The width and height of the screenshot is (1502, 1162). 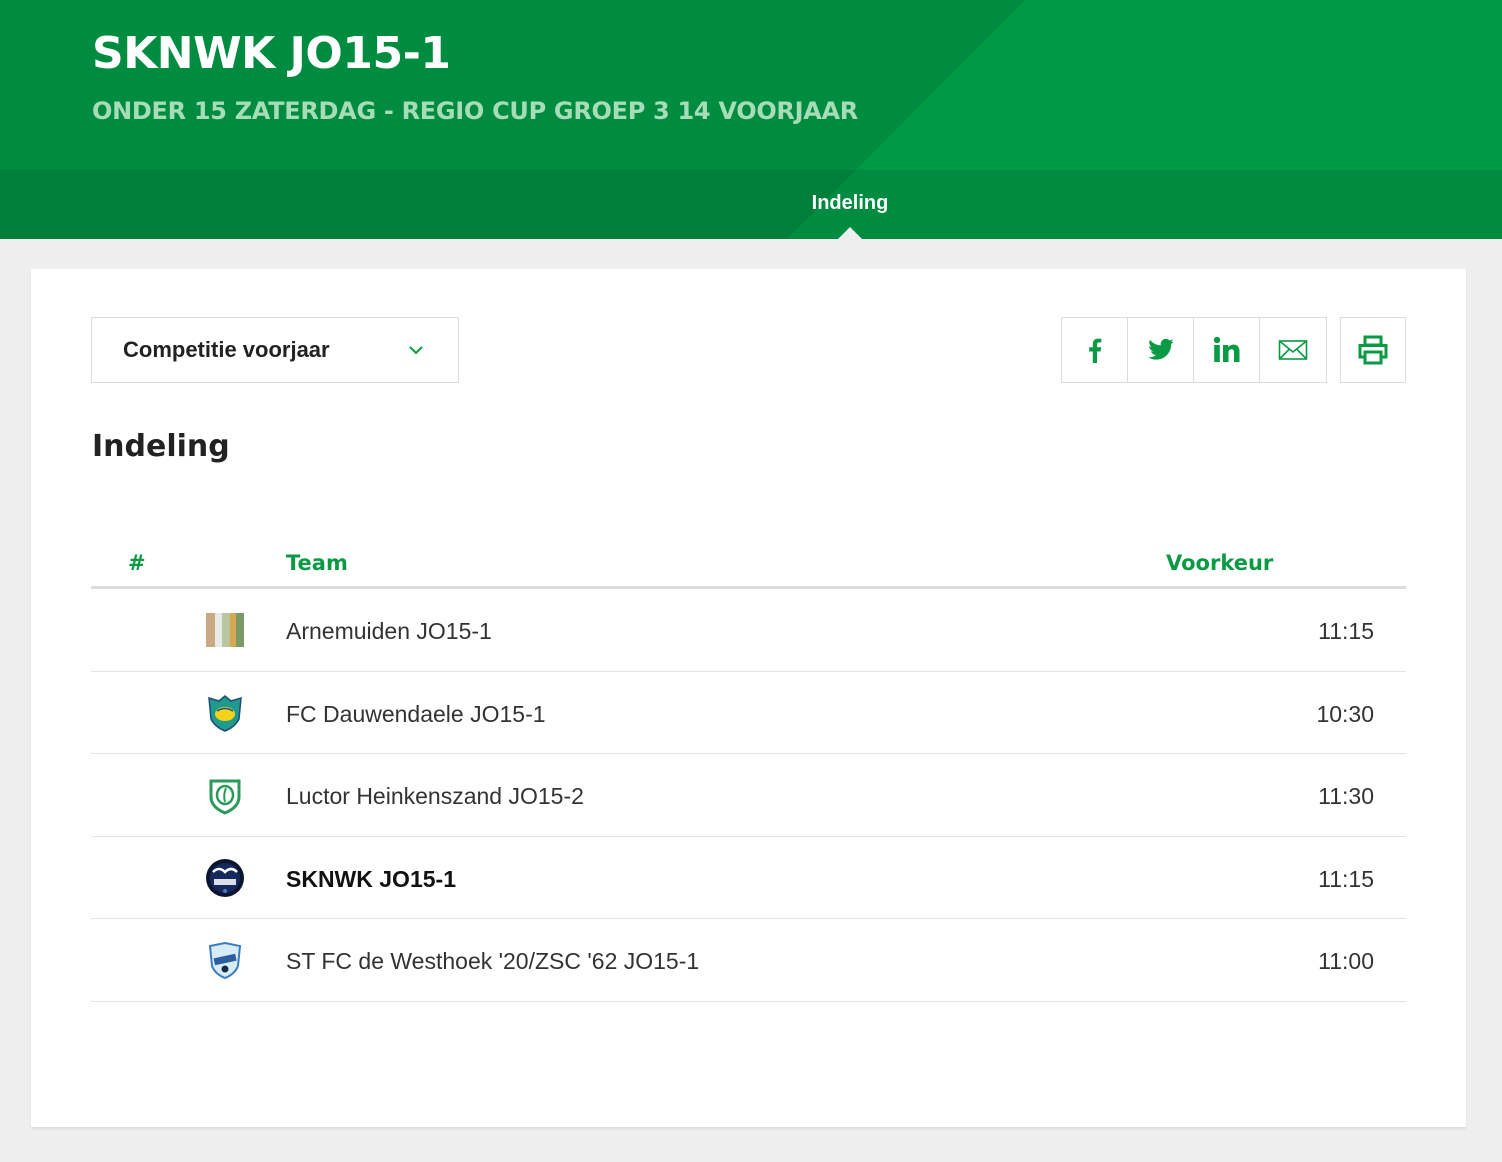 What do you see at coordinates (1345, 713) in the screenshot?
I see `preferred-time: 10:30` at bounding box center [1345, 713].